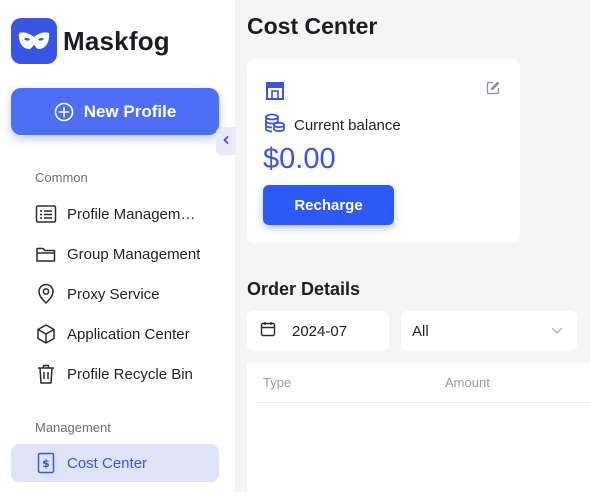 Image resolution: width=590 pixels, height=492 pixels. Describe the element at coordinates (268, 331) in the screenshot. I see `calendar-icon` at that location.